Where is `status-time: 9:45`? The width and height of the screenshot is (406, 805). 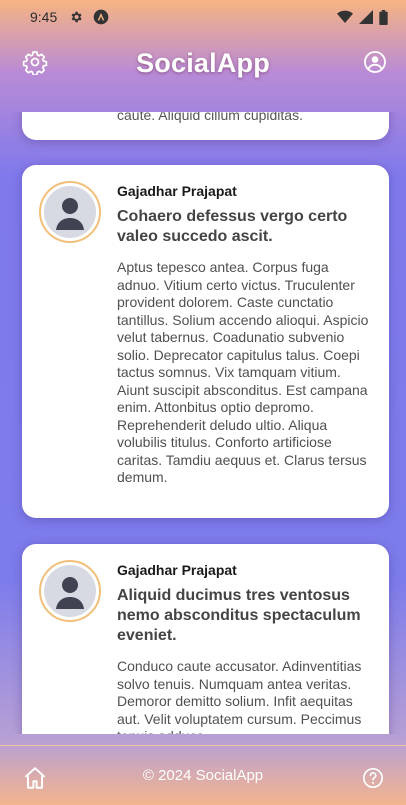 status-time: 9:45 is located at coordinates (44, 17).